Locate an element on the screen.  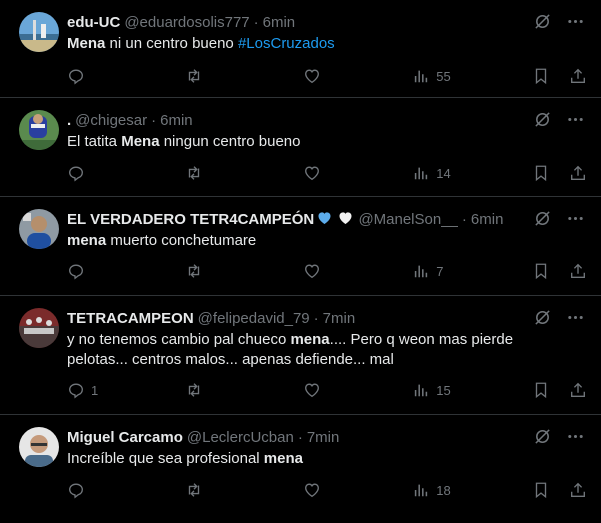
views-button: 55 is located at coordinates (472, 76).